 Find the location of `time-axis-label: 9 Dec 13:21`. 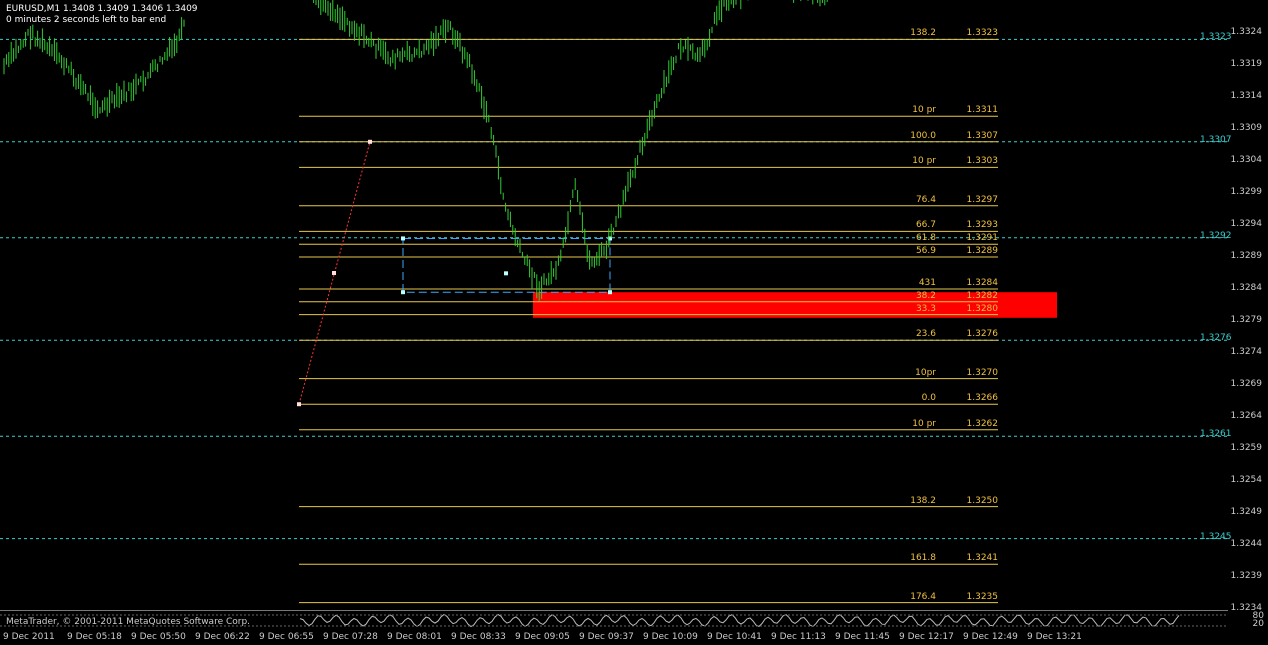

time-axis-label: 9 Dec 13:21 is located at coordinates (1054, 637).